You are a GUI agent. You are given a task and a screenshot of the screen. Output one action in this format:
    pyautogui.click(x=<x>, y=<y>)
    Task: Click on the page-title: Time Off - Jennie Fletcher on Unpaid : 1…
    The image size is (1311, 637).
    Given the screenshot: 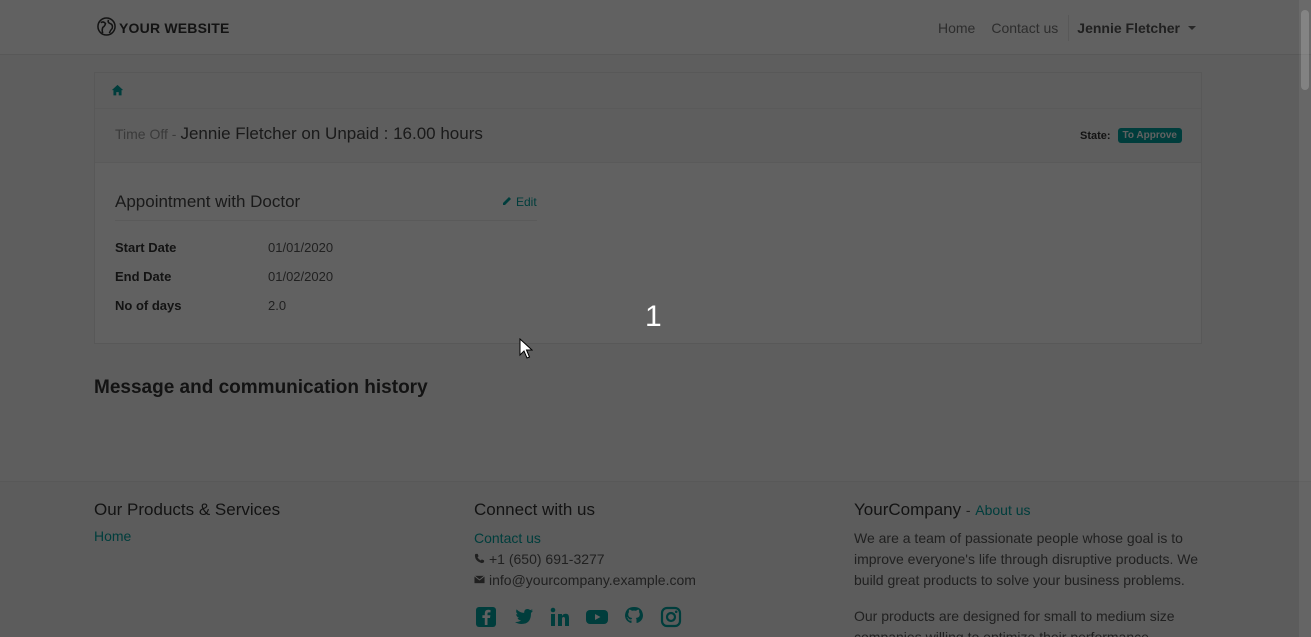 What is the action you would take?
    pyautogui.click(x=299, y=134)
    